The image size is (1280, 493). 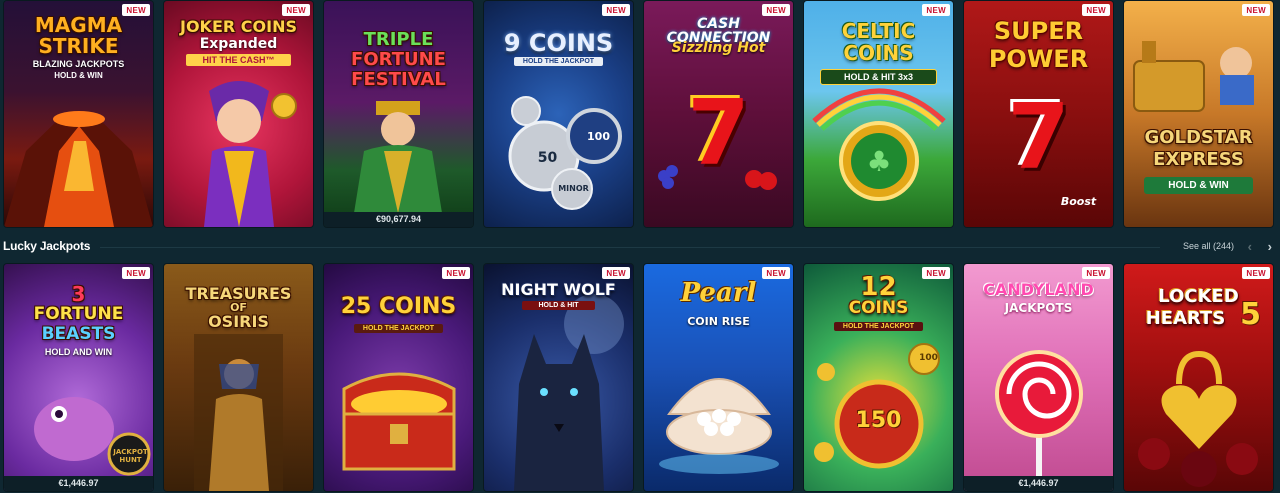 What do you see at coordinates (238, 60) in the screenshot?
I see `game-subtitle: HIT THE CASH™` at bounding box center [238, 60].